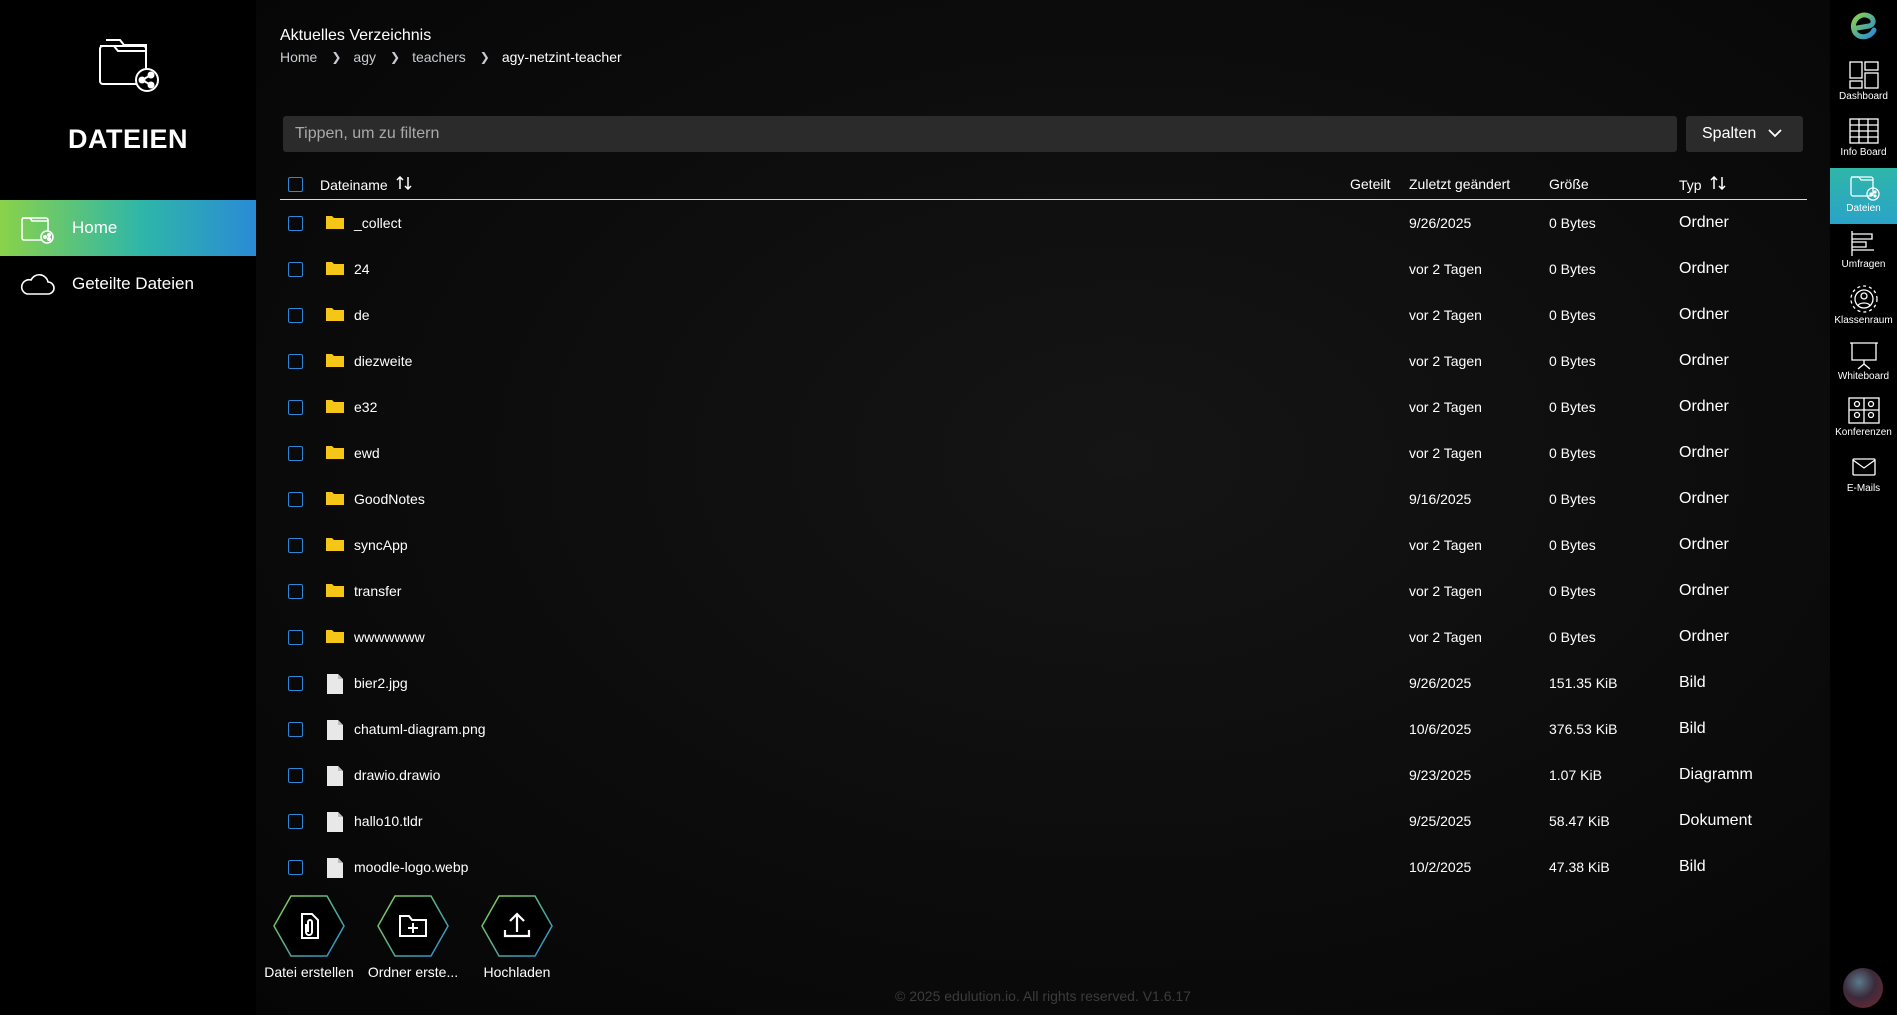 This screenshot has height=1015, width=1897. What do you see at coordinates (1863, 356) in the screenshot?
I see `whiteboard-icon` at bounding box center [1863, 356].